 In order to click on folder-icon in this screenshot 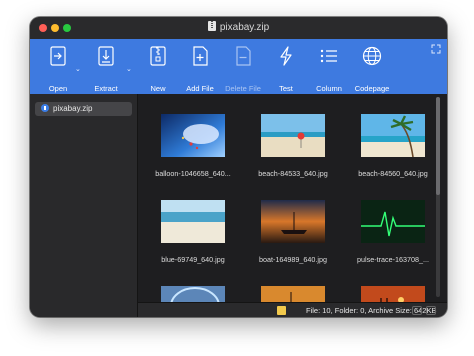, I will do `click(281, 310)`.